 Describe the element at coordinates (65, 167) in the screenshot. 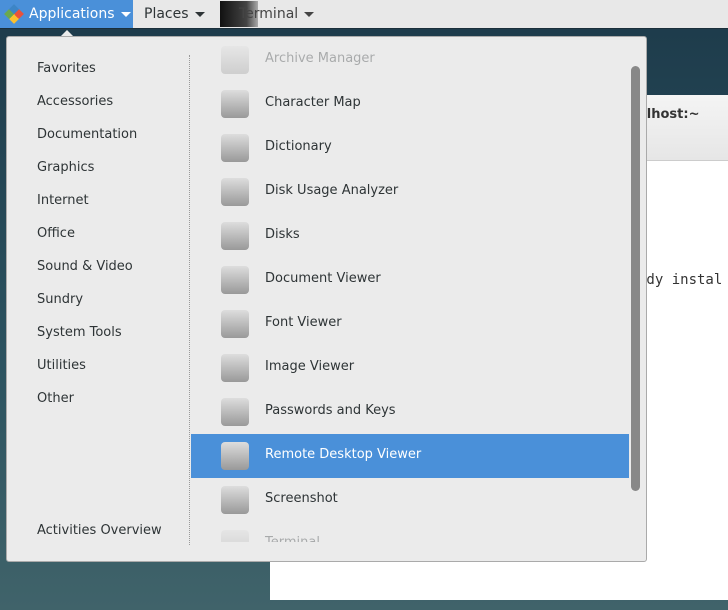

I see `category-graphics: Graphics` at that location.